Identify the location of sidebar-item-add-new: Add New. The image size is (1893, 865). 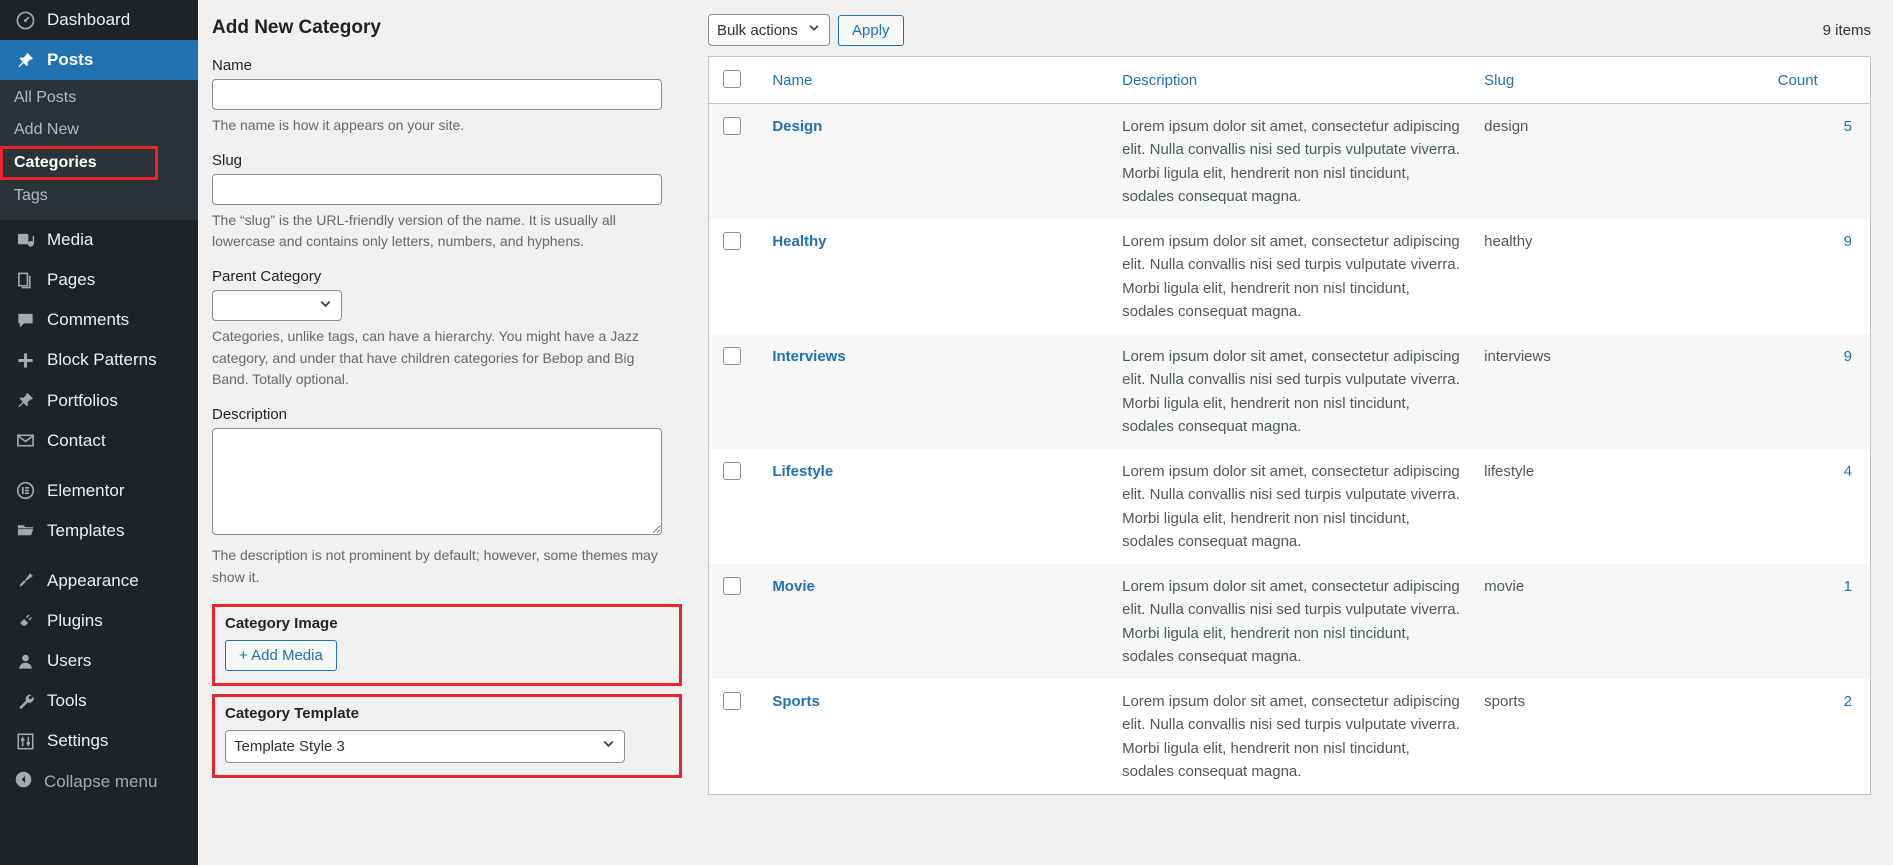
(99, 130).